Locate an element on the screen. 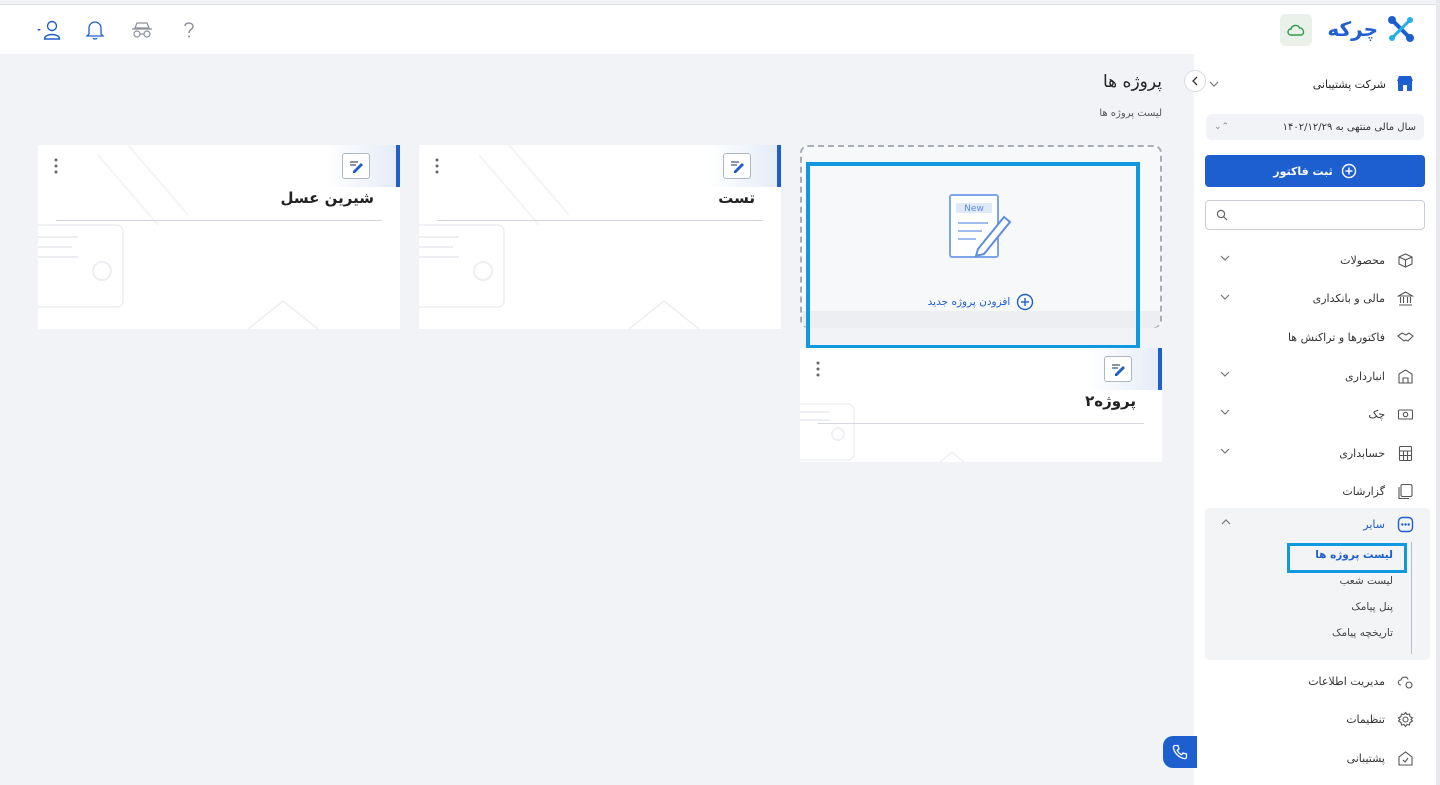  sidebar-item-label: تنظیمات is located at coordinates (1365, 720).